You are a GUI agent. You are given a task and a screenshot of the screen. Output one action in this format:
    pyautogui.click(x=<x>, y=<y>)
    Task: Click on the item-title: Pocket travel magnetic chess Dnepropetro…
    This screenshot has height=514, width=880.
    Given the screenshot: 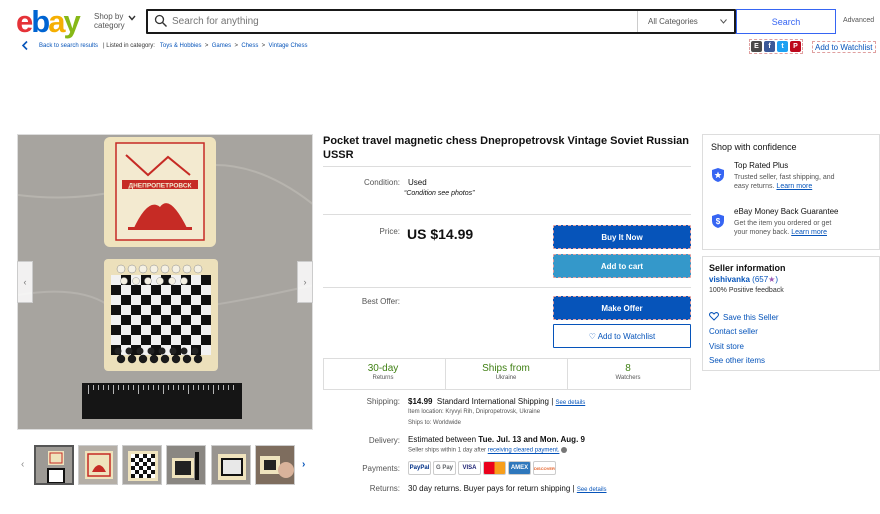 What is the action you would take?
    pyautogui.click(x=506, y=148)
    